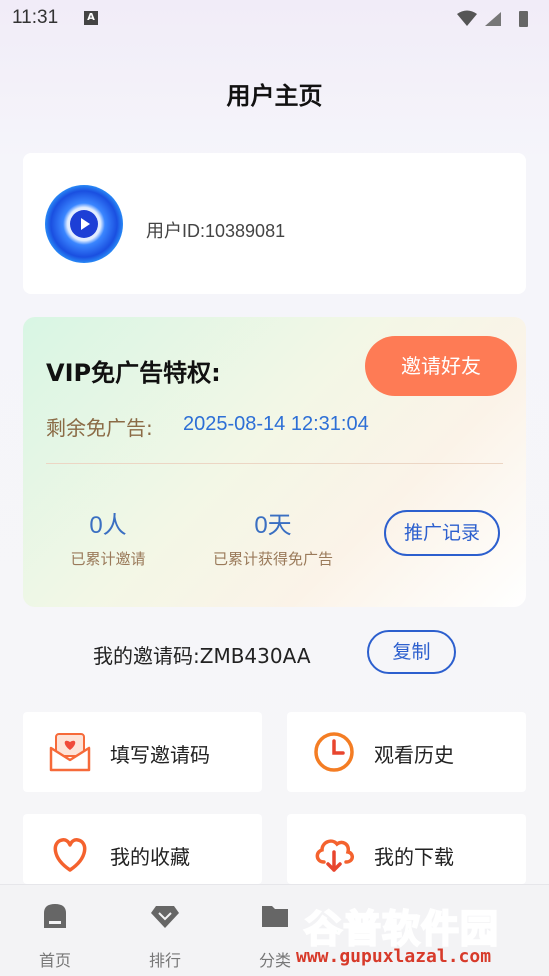 This screenshot has width=549, height=976. I want to click on signal-battery-icons, so click(492, 18).